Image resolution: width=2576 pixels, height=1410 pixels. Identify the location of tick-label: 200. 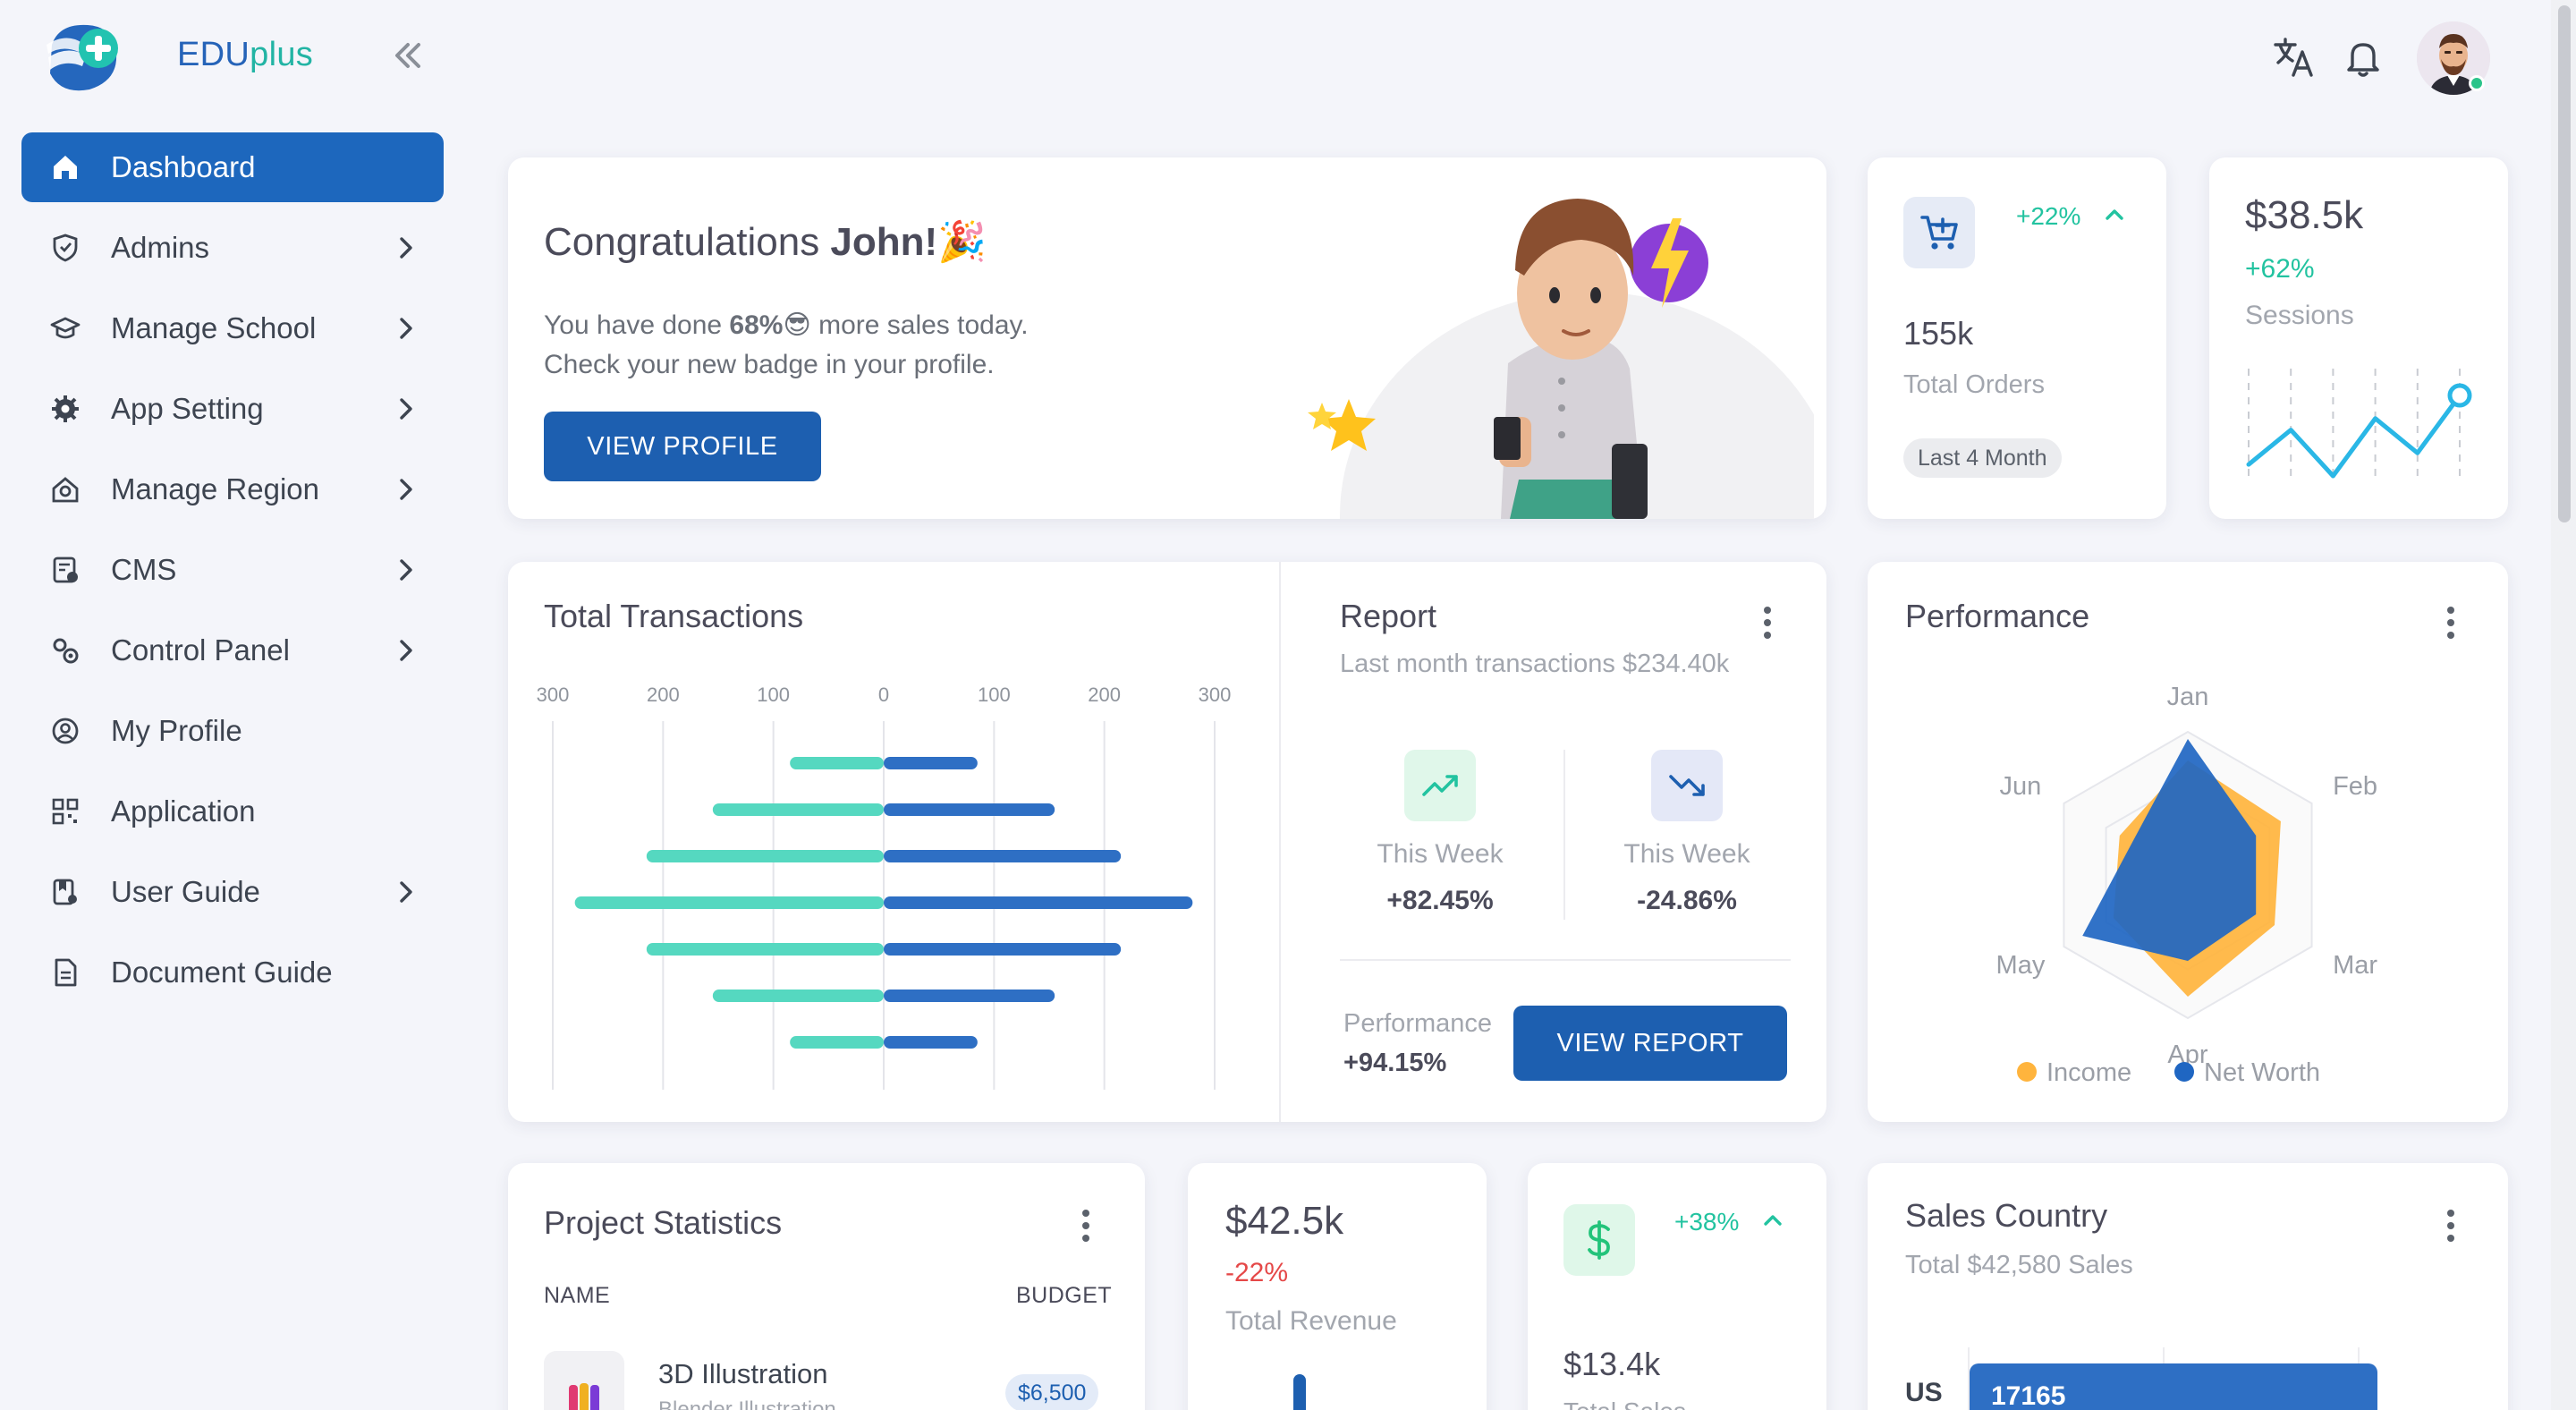
(663, 695).